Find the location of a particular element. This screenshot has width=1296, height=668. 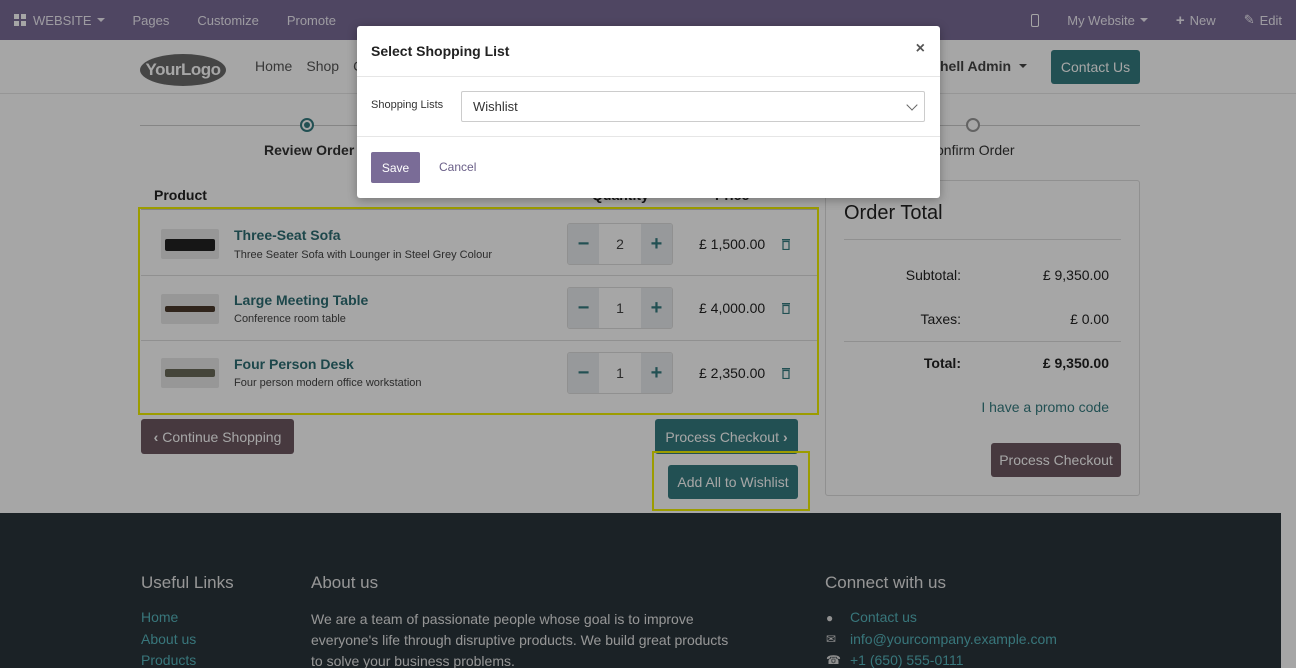

cancel-button: Cancel is located at coordinates (457, 167).